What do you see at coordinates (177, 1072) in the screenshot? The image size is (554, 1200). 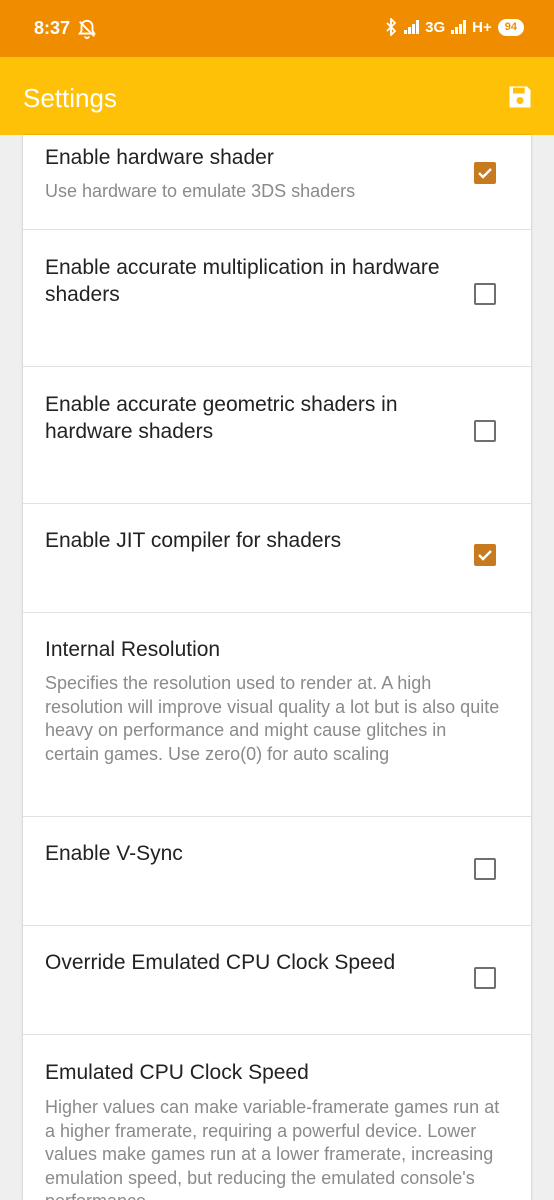 I see `setting-title: Emulated CPU Clock Speed` at bounding box center [177, 1072].